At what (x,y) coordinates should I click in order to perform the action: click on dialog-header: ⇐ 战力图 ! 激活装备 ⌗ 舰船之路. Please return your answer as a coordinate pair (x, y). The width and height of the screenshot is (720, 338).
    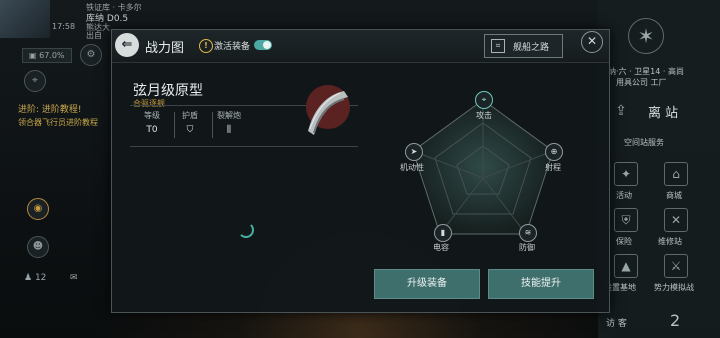
    Looking at the image, I should click on (360, 46).